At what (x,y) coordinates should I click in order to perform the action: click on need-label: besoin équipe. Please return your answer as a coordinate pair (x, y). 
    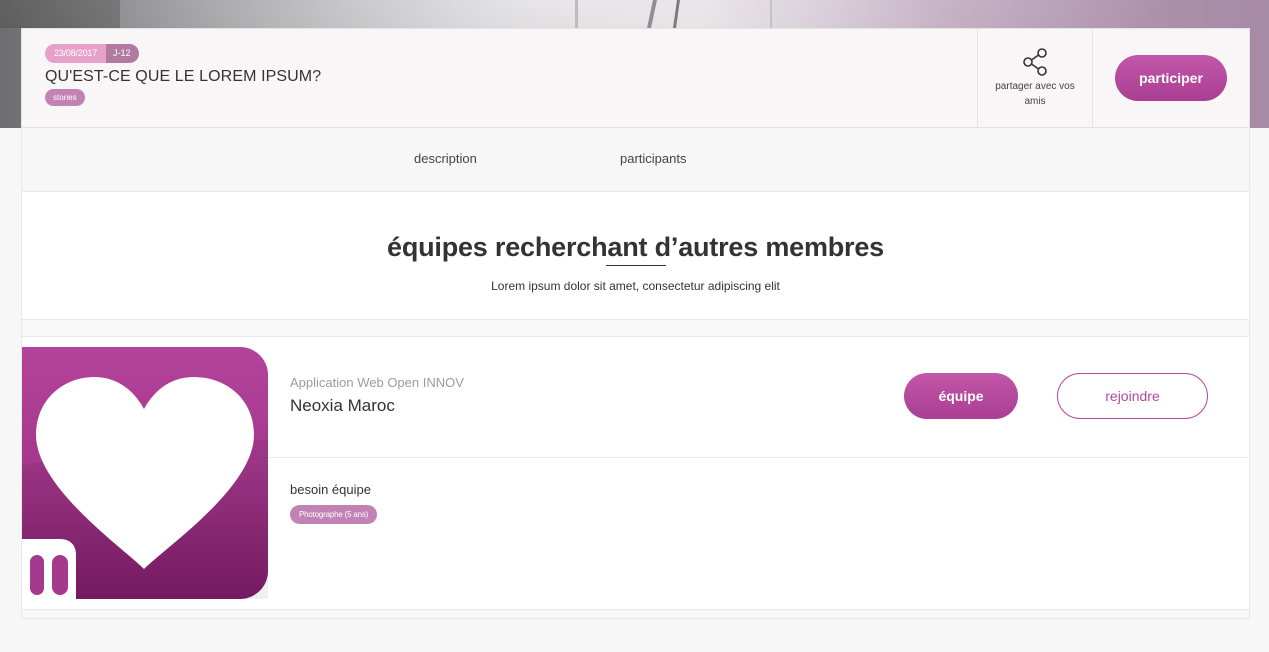
    Looking at the image, I should click on (330, 489).